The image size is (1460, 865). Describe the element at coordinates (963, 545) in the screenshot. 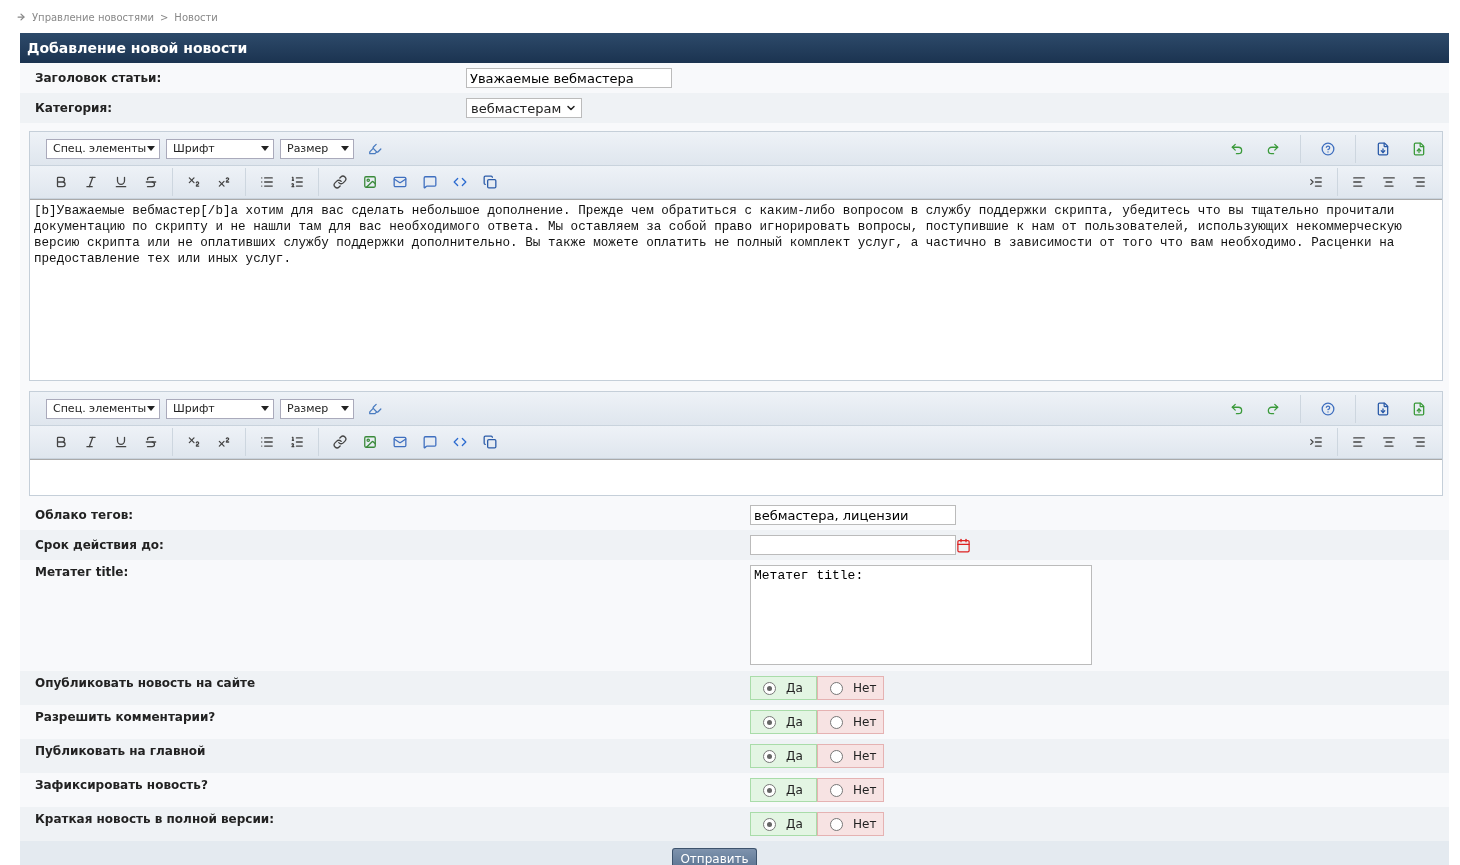

I see `calendar-icon` at that location.